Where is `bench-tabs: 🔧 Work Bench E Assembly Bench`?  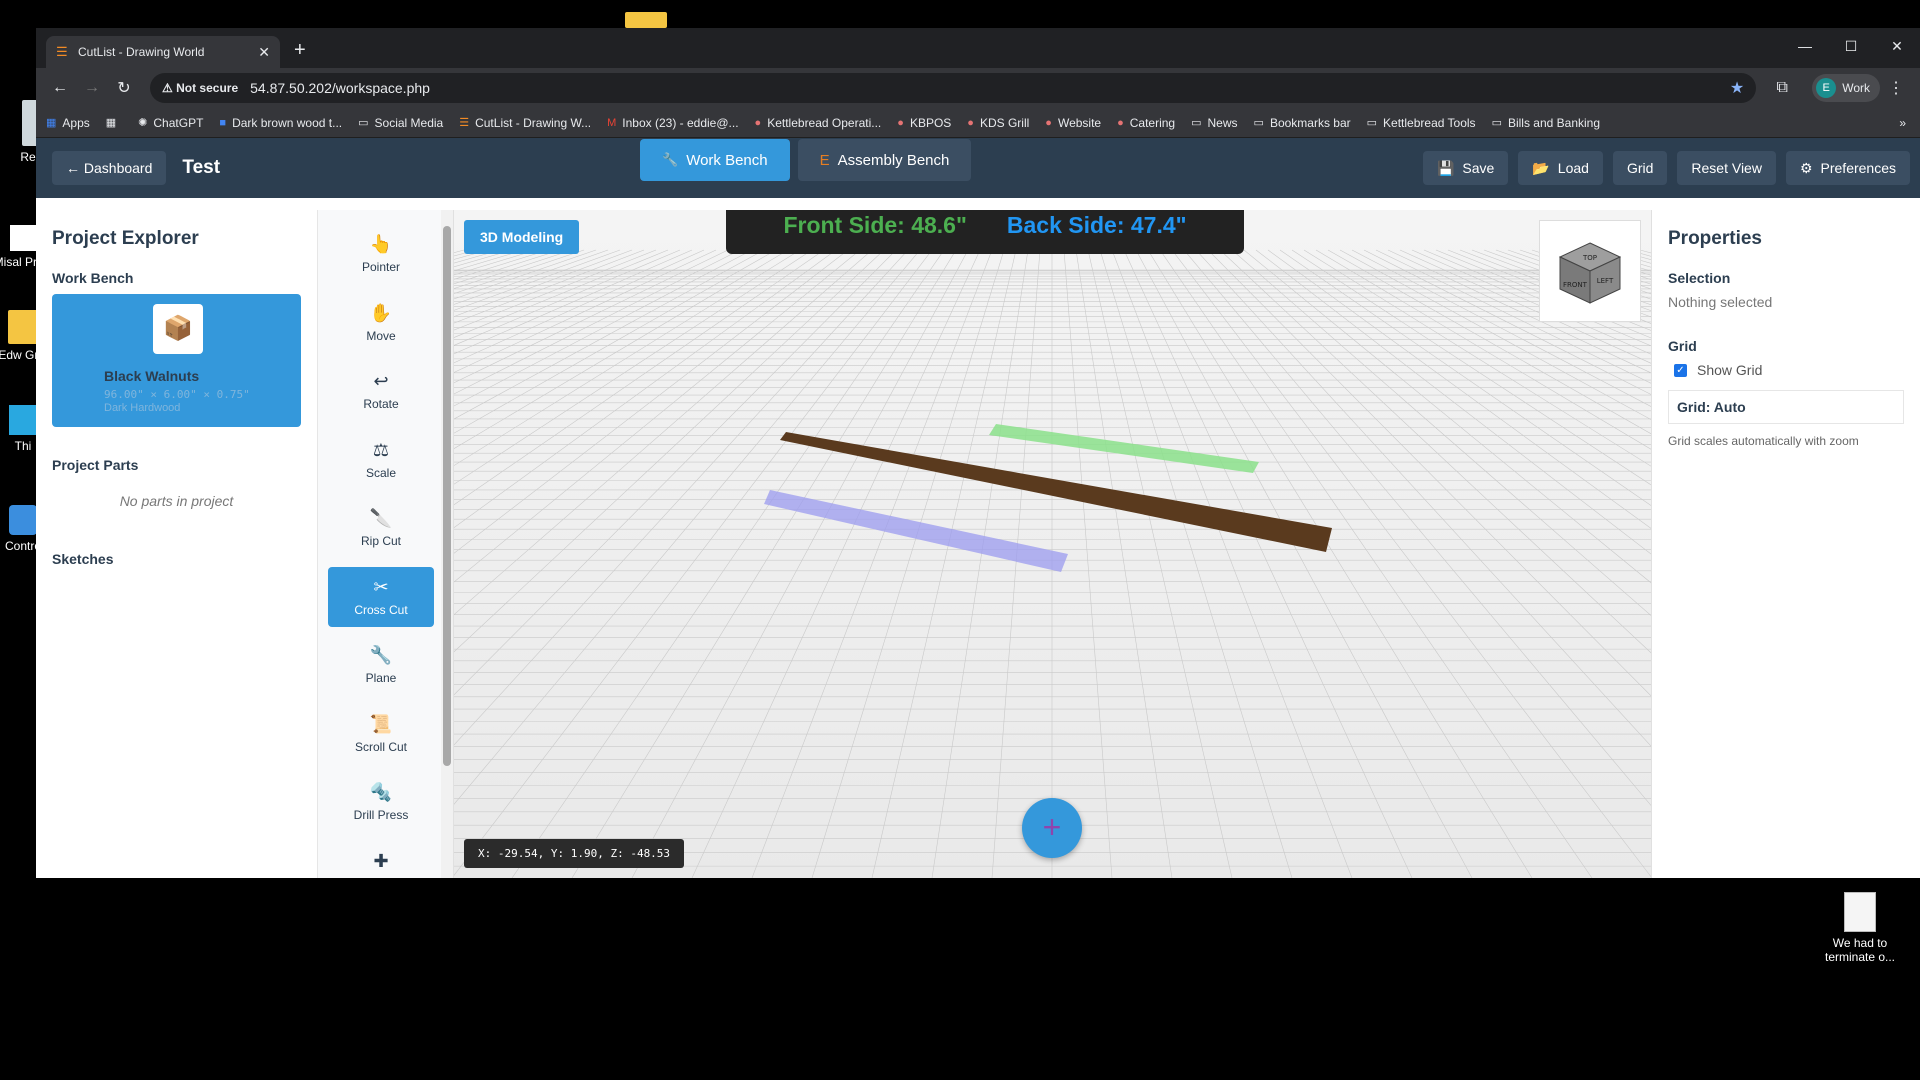 bench-tabs: 🔧 Work Bench E Assembly Bench is located at coordinates (809, 160).